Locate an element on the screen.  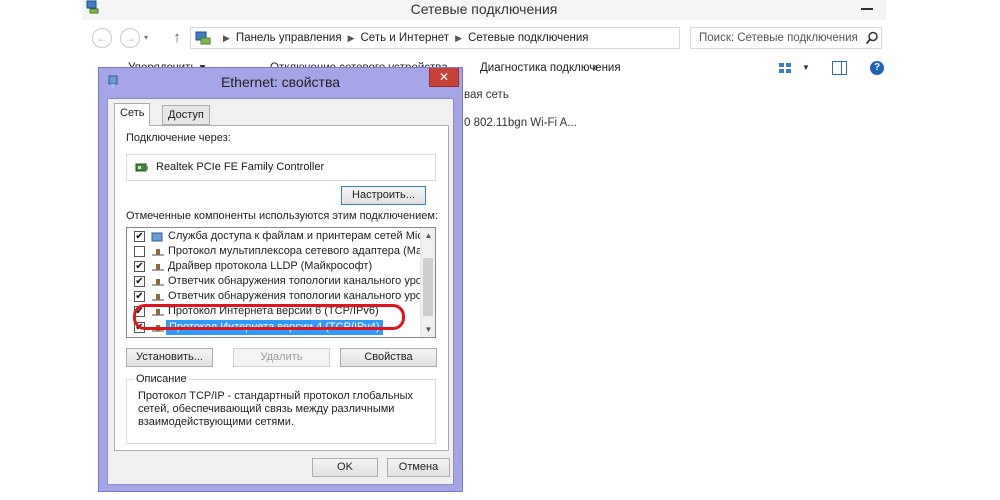
window-title: Сетевые подключения is located at coordinates (484, 9).